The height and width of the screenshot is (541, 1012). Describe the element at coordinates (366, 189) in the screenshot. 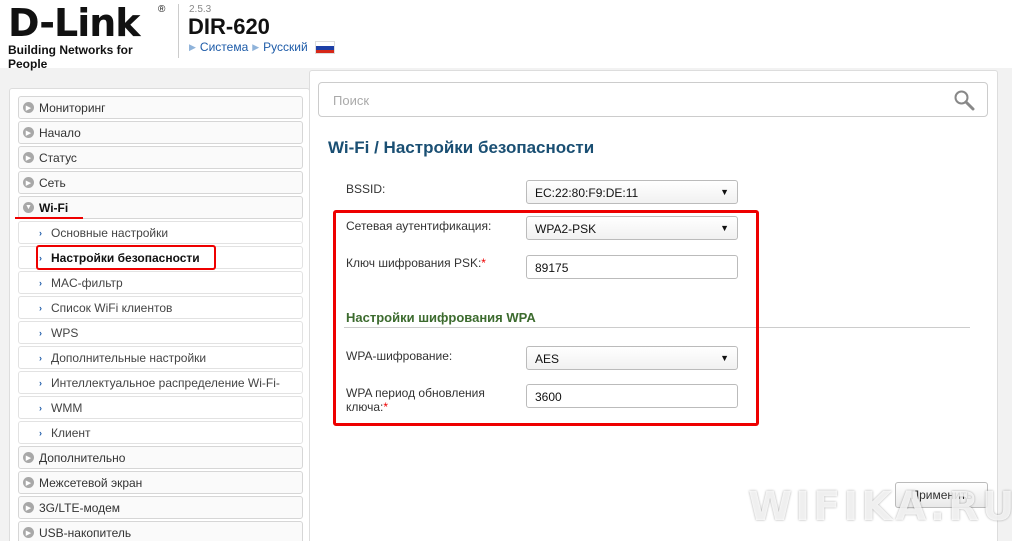

I see `bssid-label: BSSID:` at that location.